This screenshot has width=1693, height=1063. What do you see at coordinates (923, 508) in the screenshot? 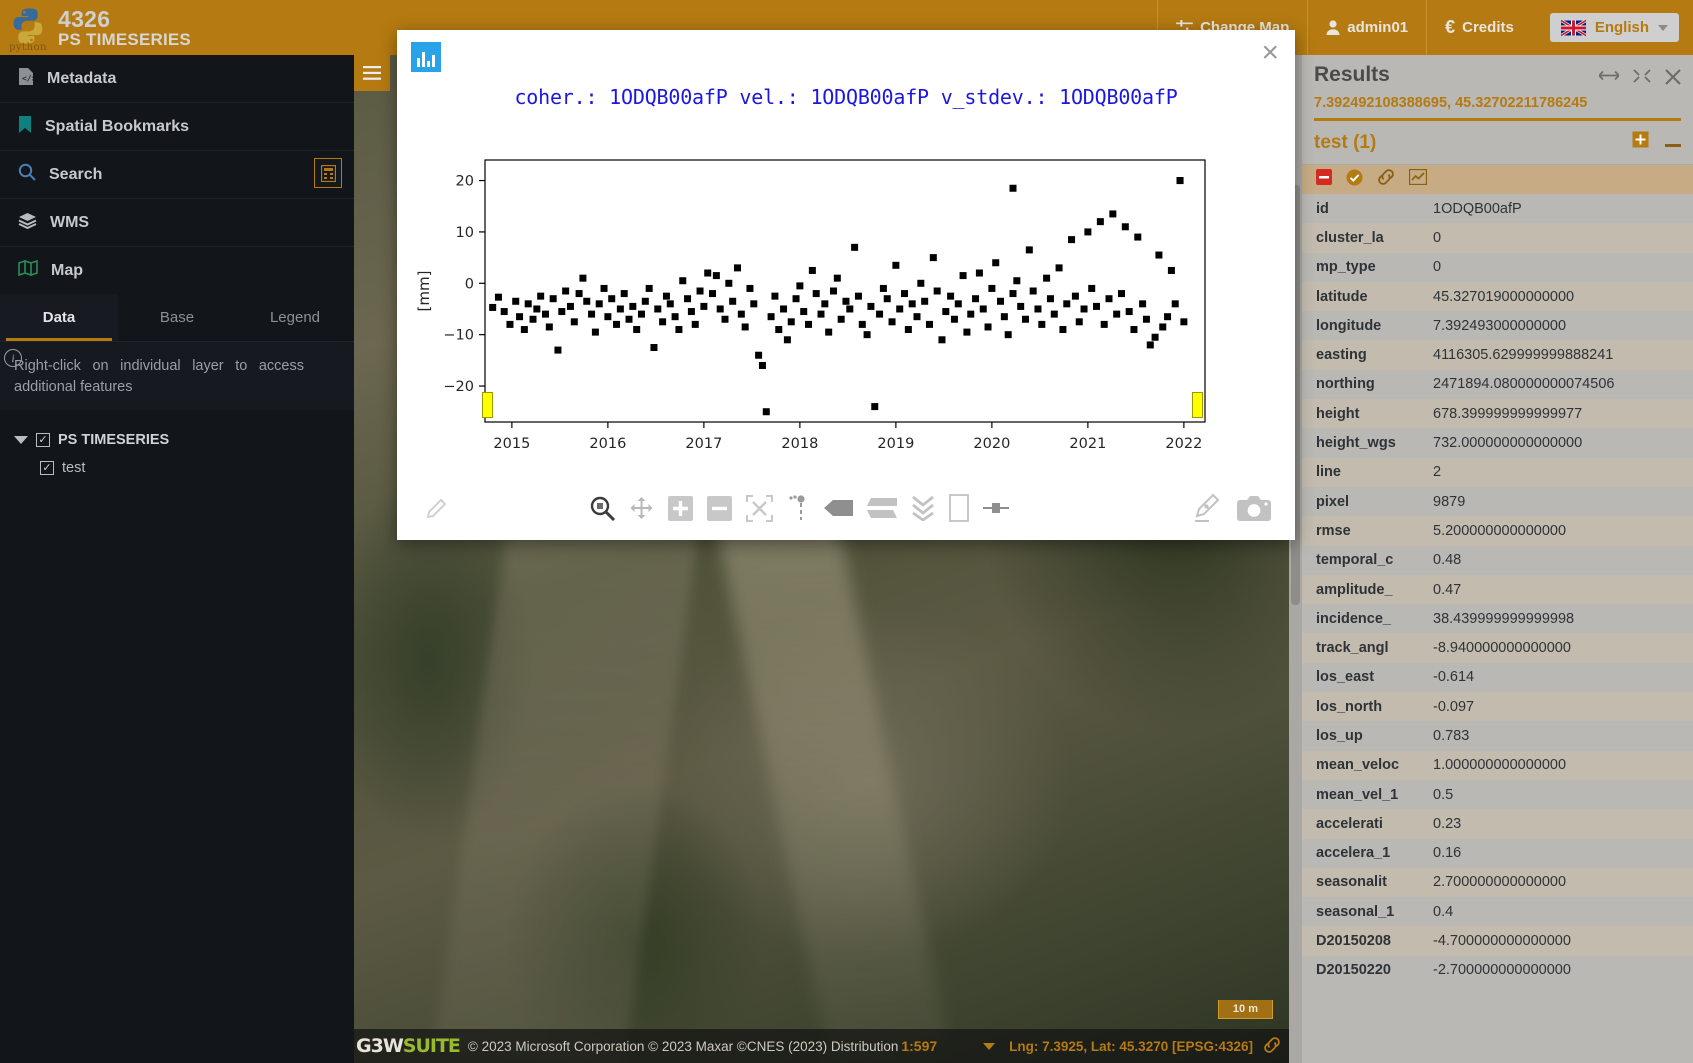
I see `chevrons-down-icon` at bounding box center [923, 508].